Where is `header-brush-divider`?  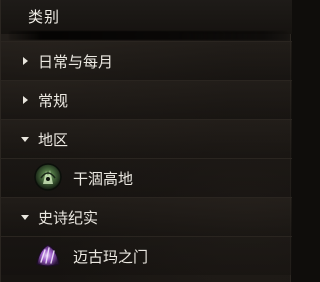
header-brush-divider is located at coordinates (149, 35).